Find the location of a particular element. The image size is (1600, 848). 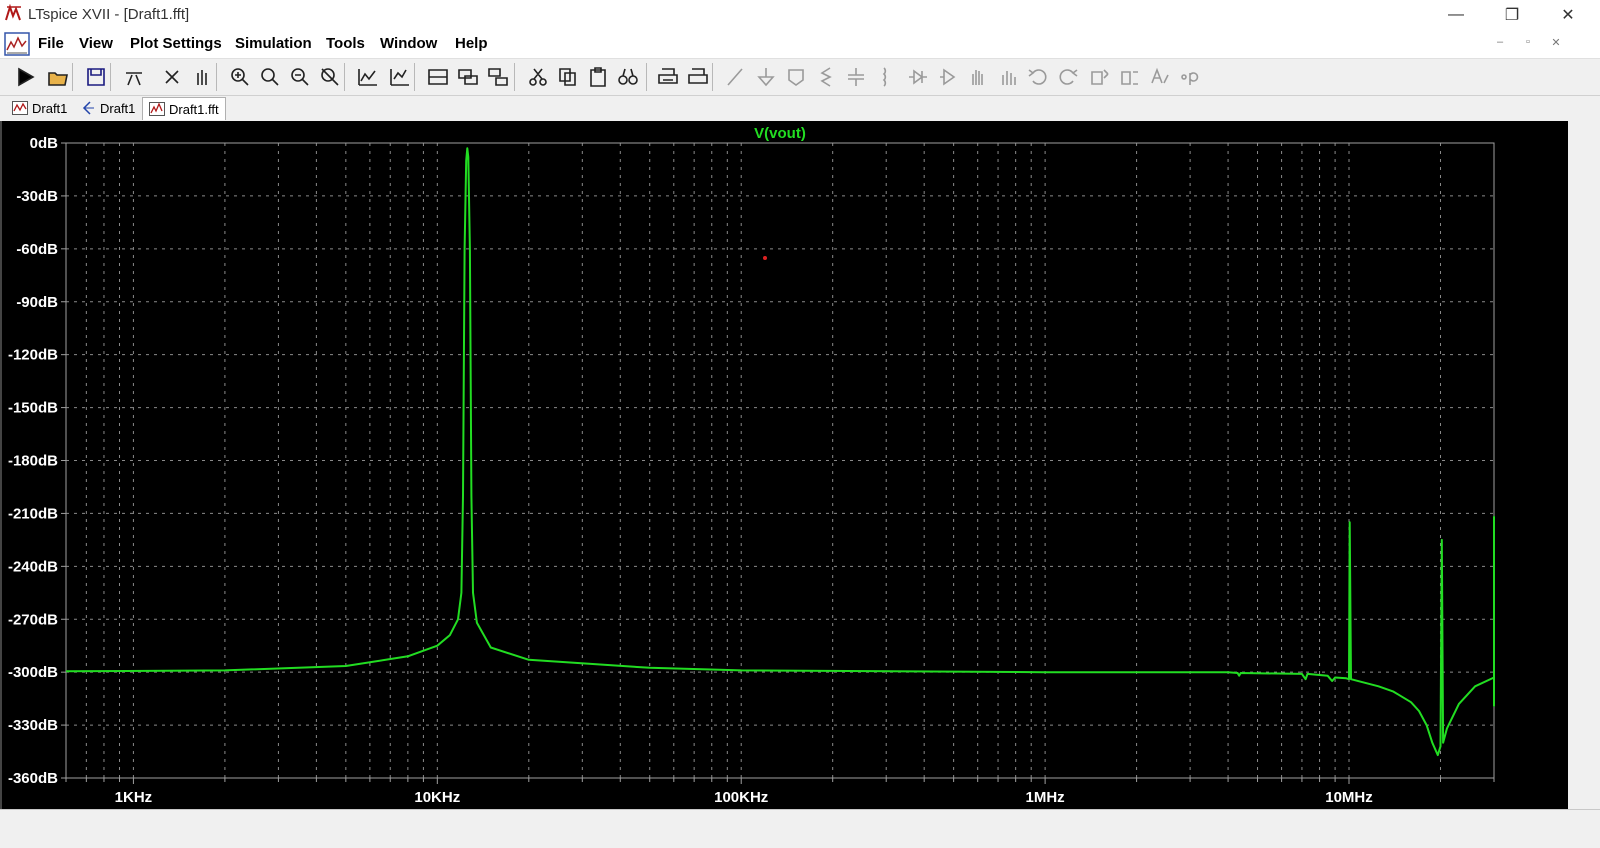

rotate-icon is located at coordinates (1100, 77).